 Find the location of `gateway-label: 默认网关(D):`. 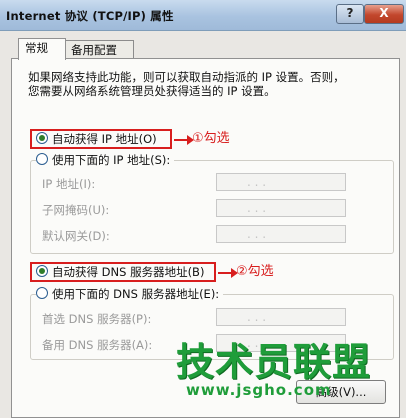

gateway-label: 默认网关(D): is located at coordinates (76, 236).